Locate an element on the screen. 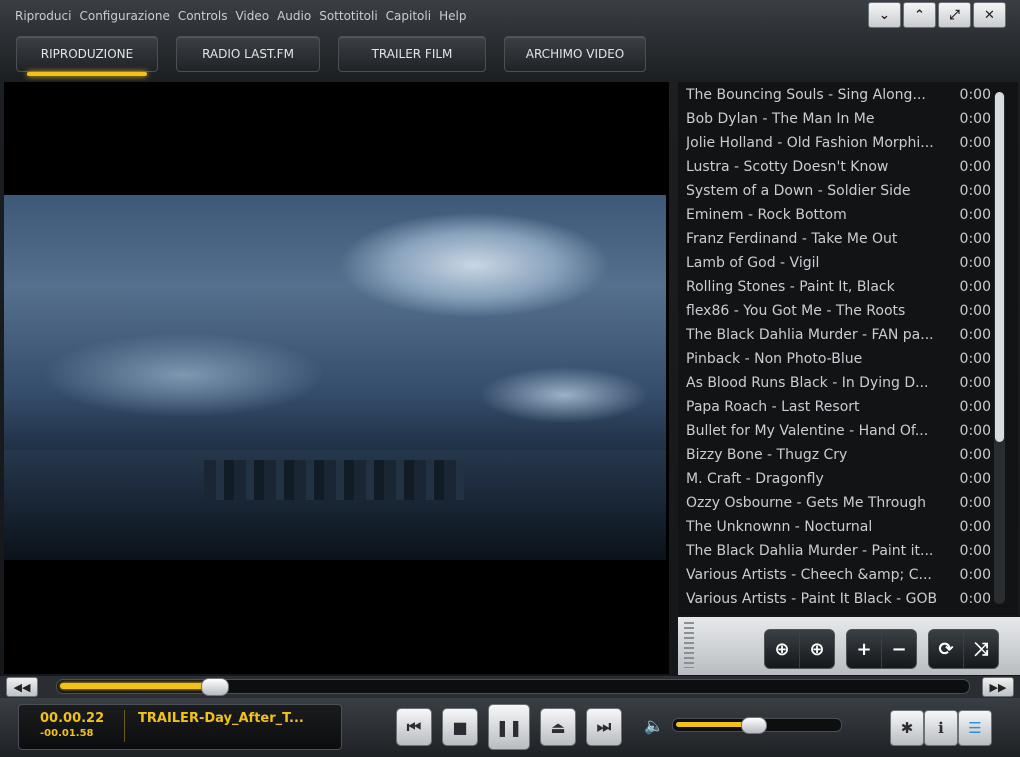 The height and width of the screenshot is (757, 1020). playlist-item: flex86 - You Got Me - The Roots 0:00 is located at coordinates (838, 311).